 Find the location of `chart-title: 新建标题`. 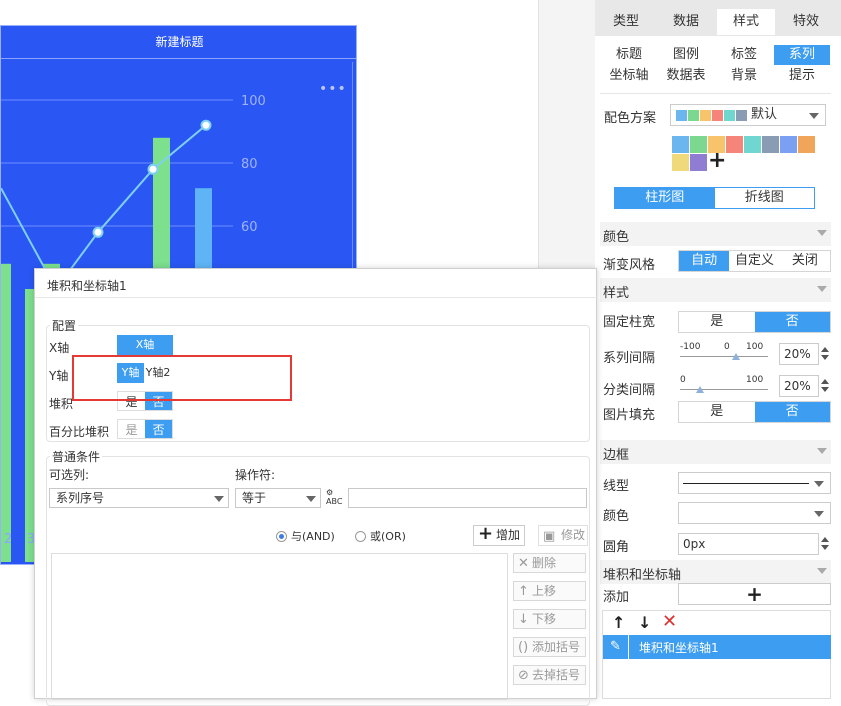

chart-title: 新建标题 is located at coordinates (178, 42).